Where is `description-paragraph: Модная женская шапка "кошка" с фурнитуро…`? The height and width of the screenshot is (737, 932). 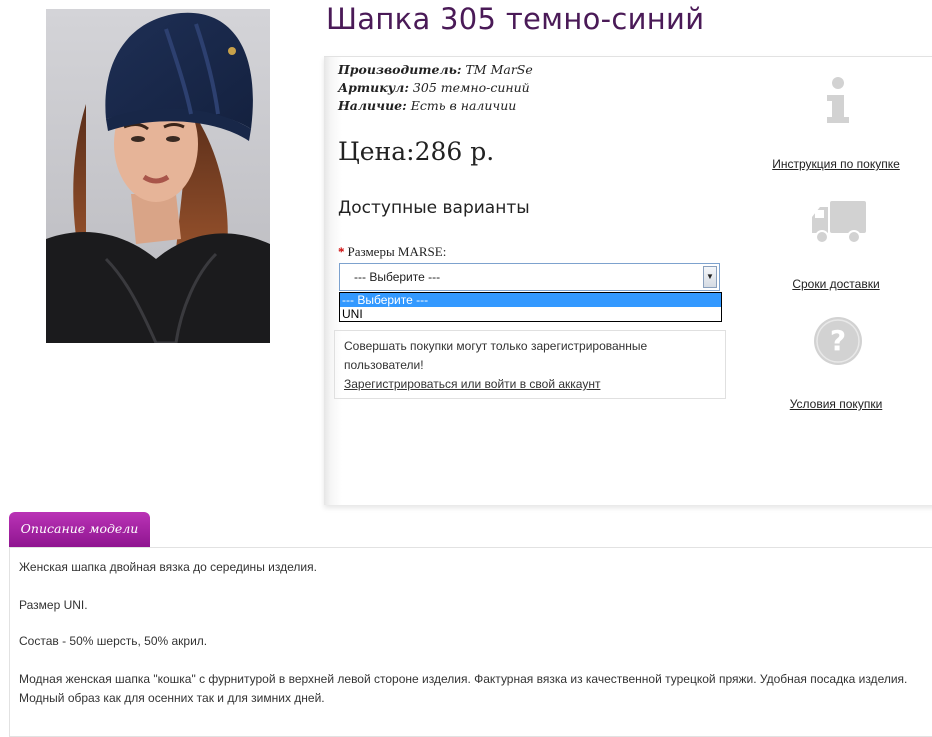 description-paragraph: Модная женская шапка "кошка" с фурнитуро… is located at coordinates (463, 688).